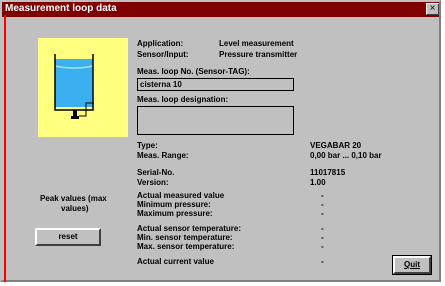 The image size is (445, 286). I want to click on window-title: Measurement loop data, so click(61, 8).